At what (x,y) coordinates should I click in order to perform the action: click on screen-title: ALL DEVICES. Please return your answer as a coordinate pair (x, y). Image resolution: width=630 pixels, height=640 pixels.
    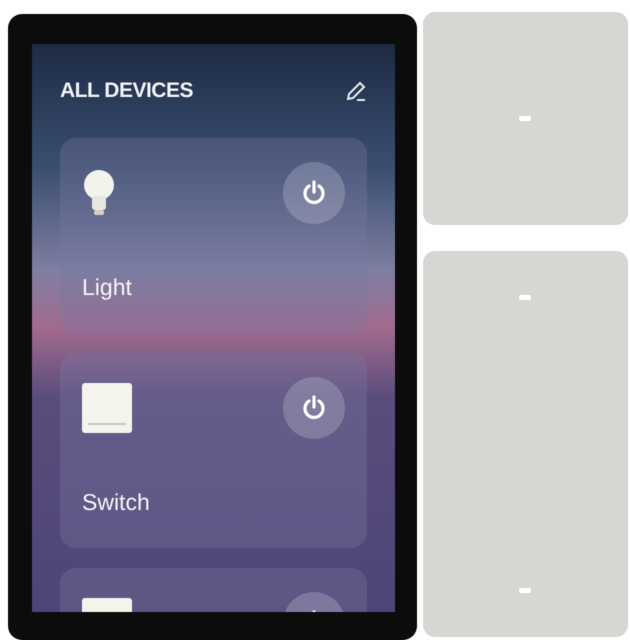
    Looking at the image, I should click on (126, 91).